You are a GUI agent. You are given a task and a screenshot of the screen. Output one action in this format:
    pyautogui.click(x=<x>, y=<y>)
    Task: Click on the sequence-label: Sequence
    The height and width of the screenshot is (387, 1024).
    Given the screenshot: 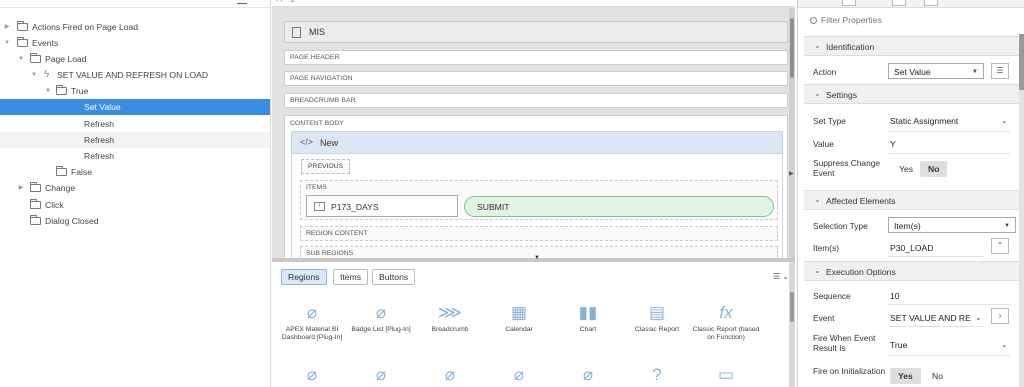 What is the action you would take?
    pyautogui.click(x=832, y=296)
    